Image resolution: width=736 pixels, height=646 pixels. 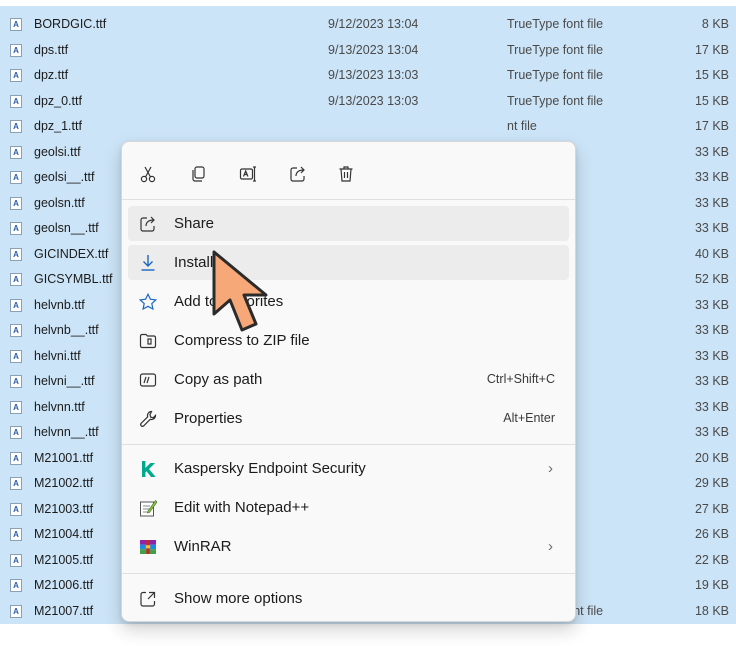 I want to click on file-size: 26 KB, so click(x=711, y=534).